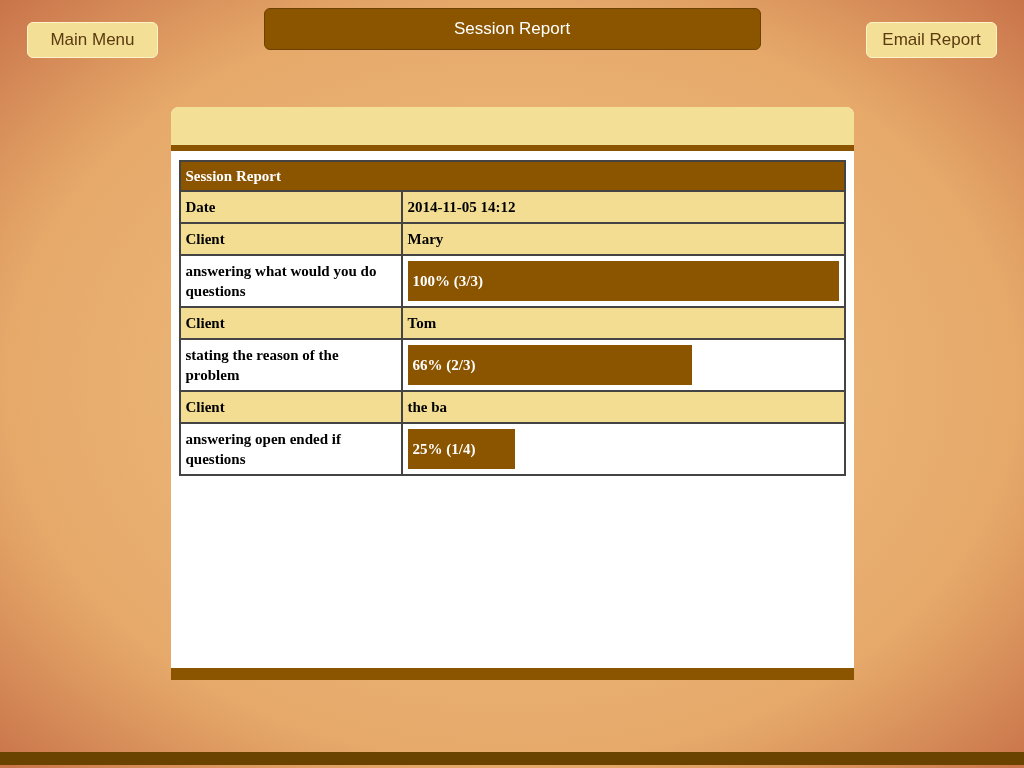 The image size is (1024, 768). I want to click on table-title: Session Report, so click(512, 176).